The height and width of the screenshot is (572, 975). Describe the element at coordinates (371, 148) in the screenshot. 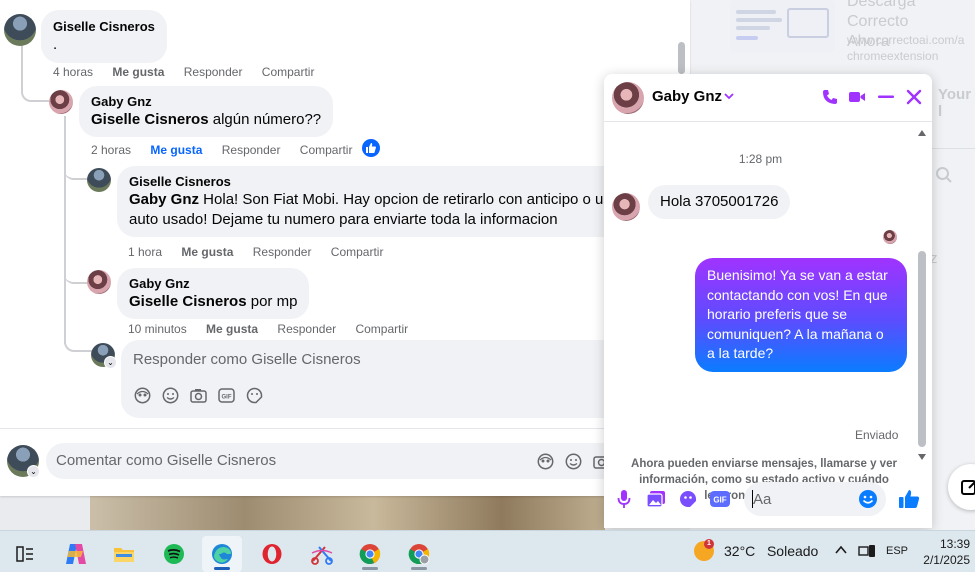

I see `like-reaction-icon` at that location.